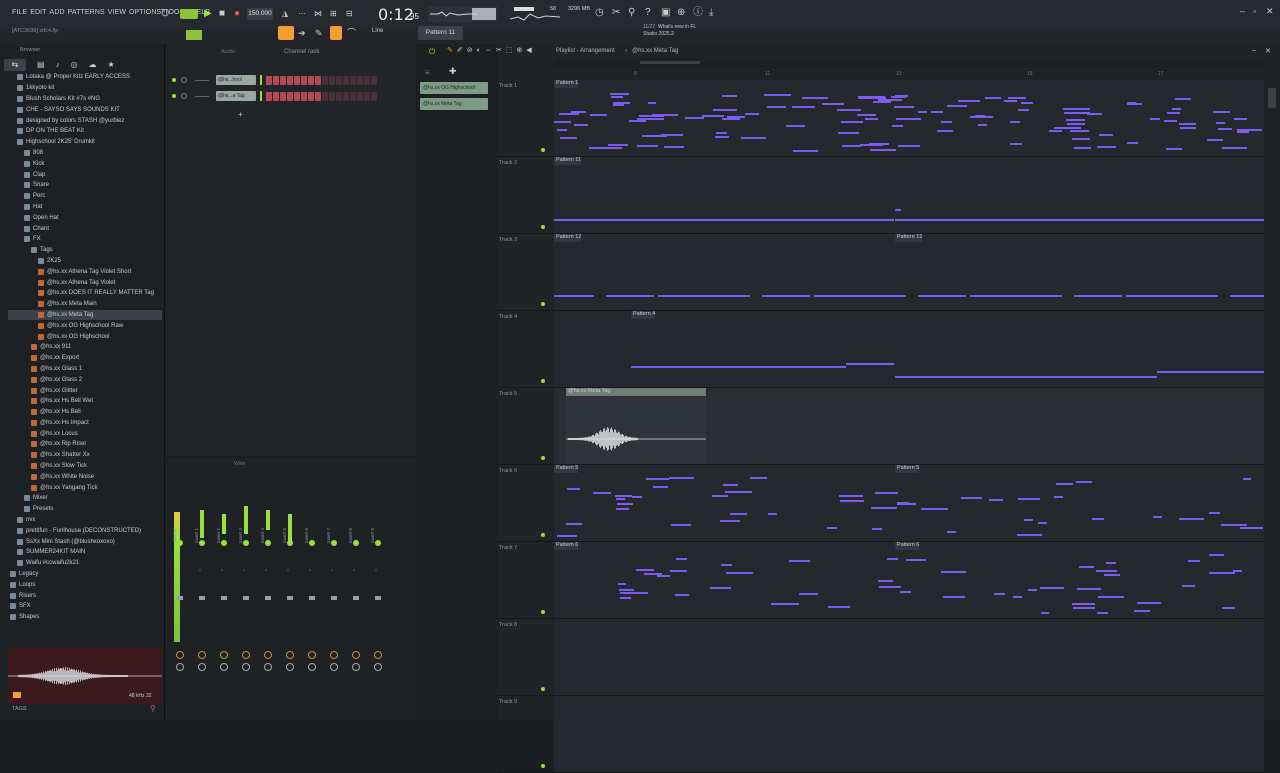 Image resolution: width=1280 pixels, height=773 pixels. What do you see at coordinates (349, 14) in the screenshot?
I see `step-edit-icon: ⊟` at bounding box center [349, 14].